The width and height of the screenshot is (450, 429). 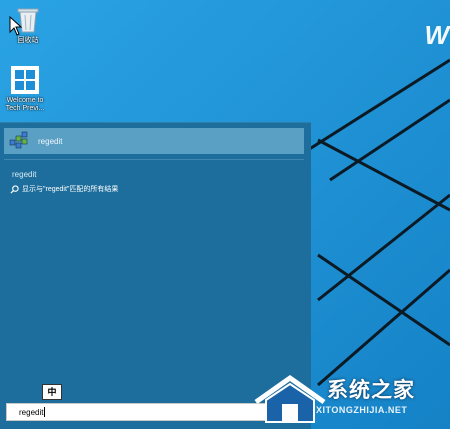 I want to click on site-watermark: 系统之家 XITONGZHIJIA.NET, so click(x=350, y=399).